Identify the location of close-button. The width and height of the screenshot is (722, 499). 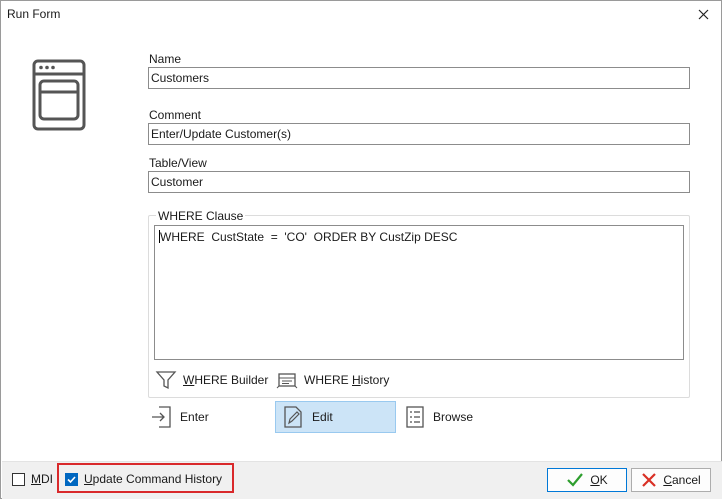
(703, 14).